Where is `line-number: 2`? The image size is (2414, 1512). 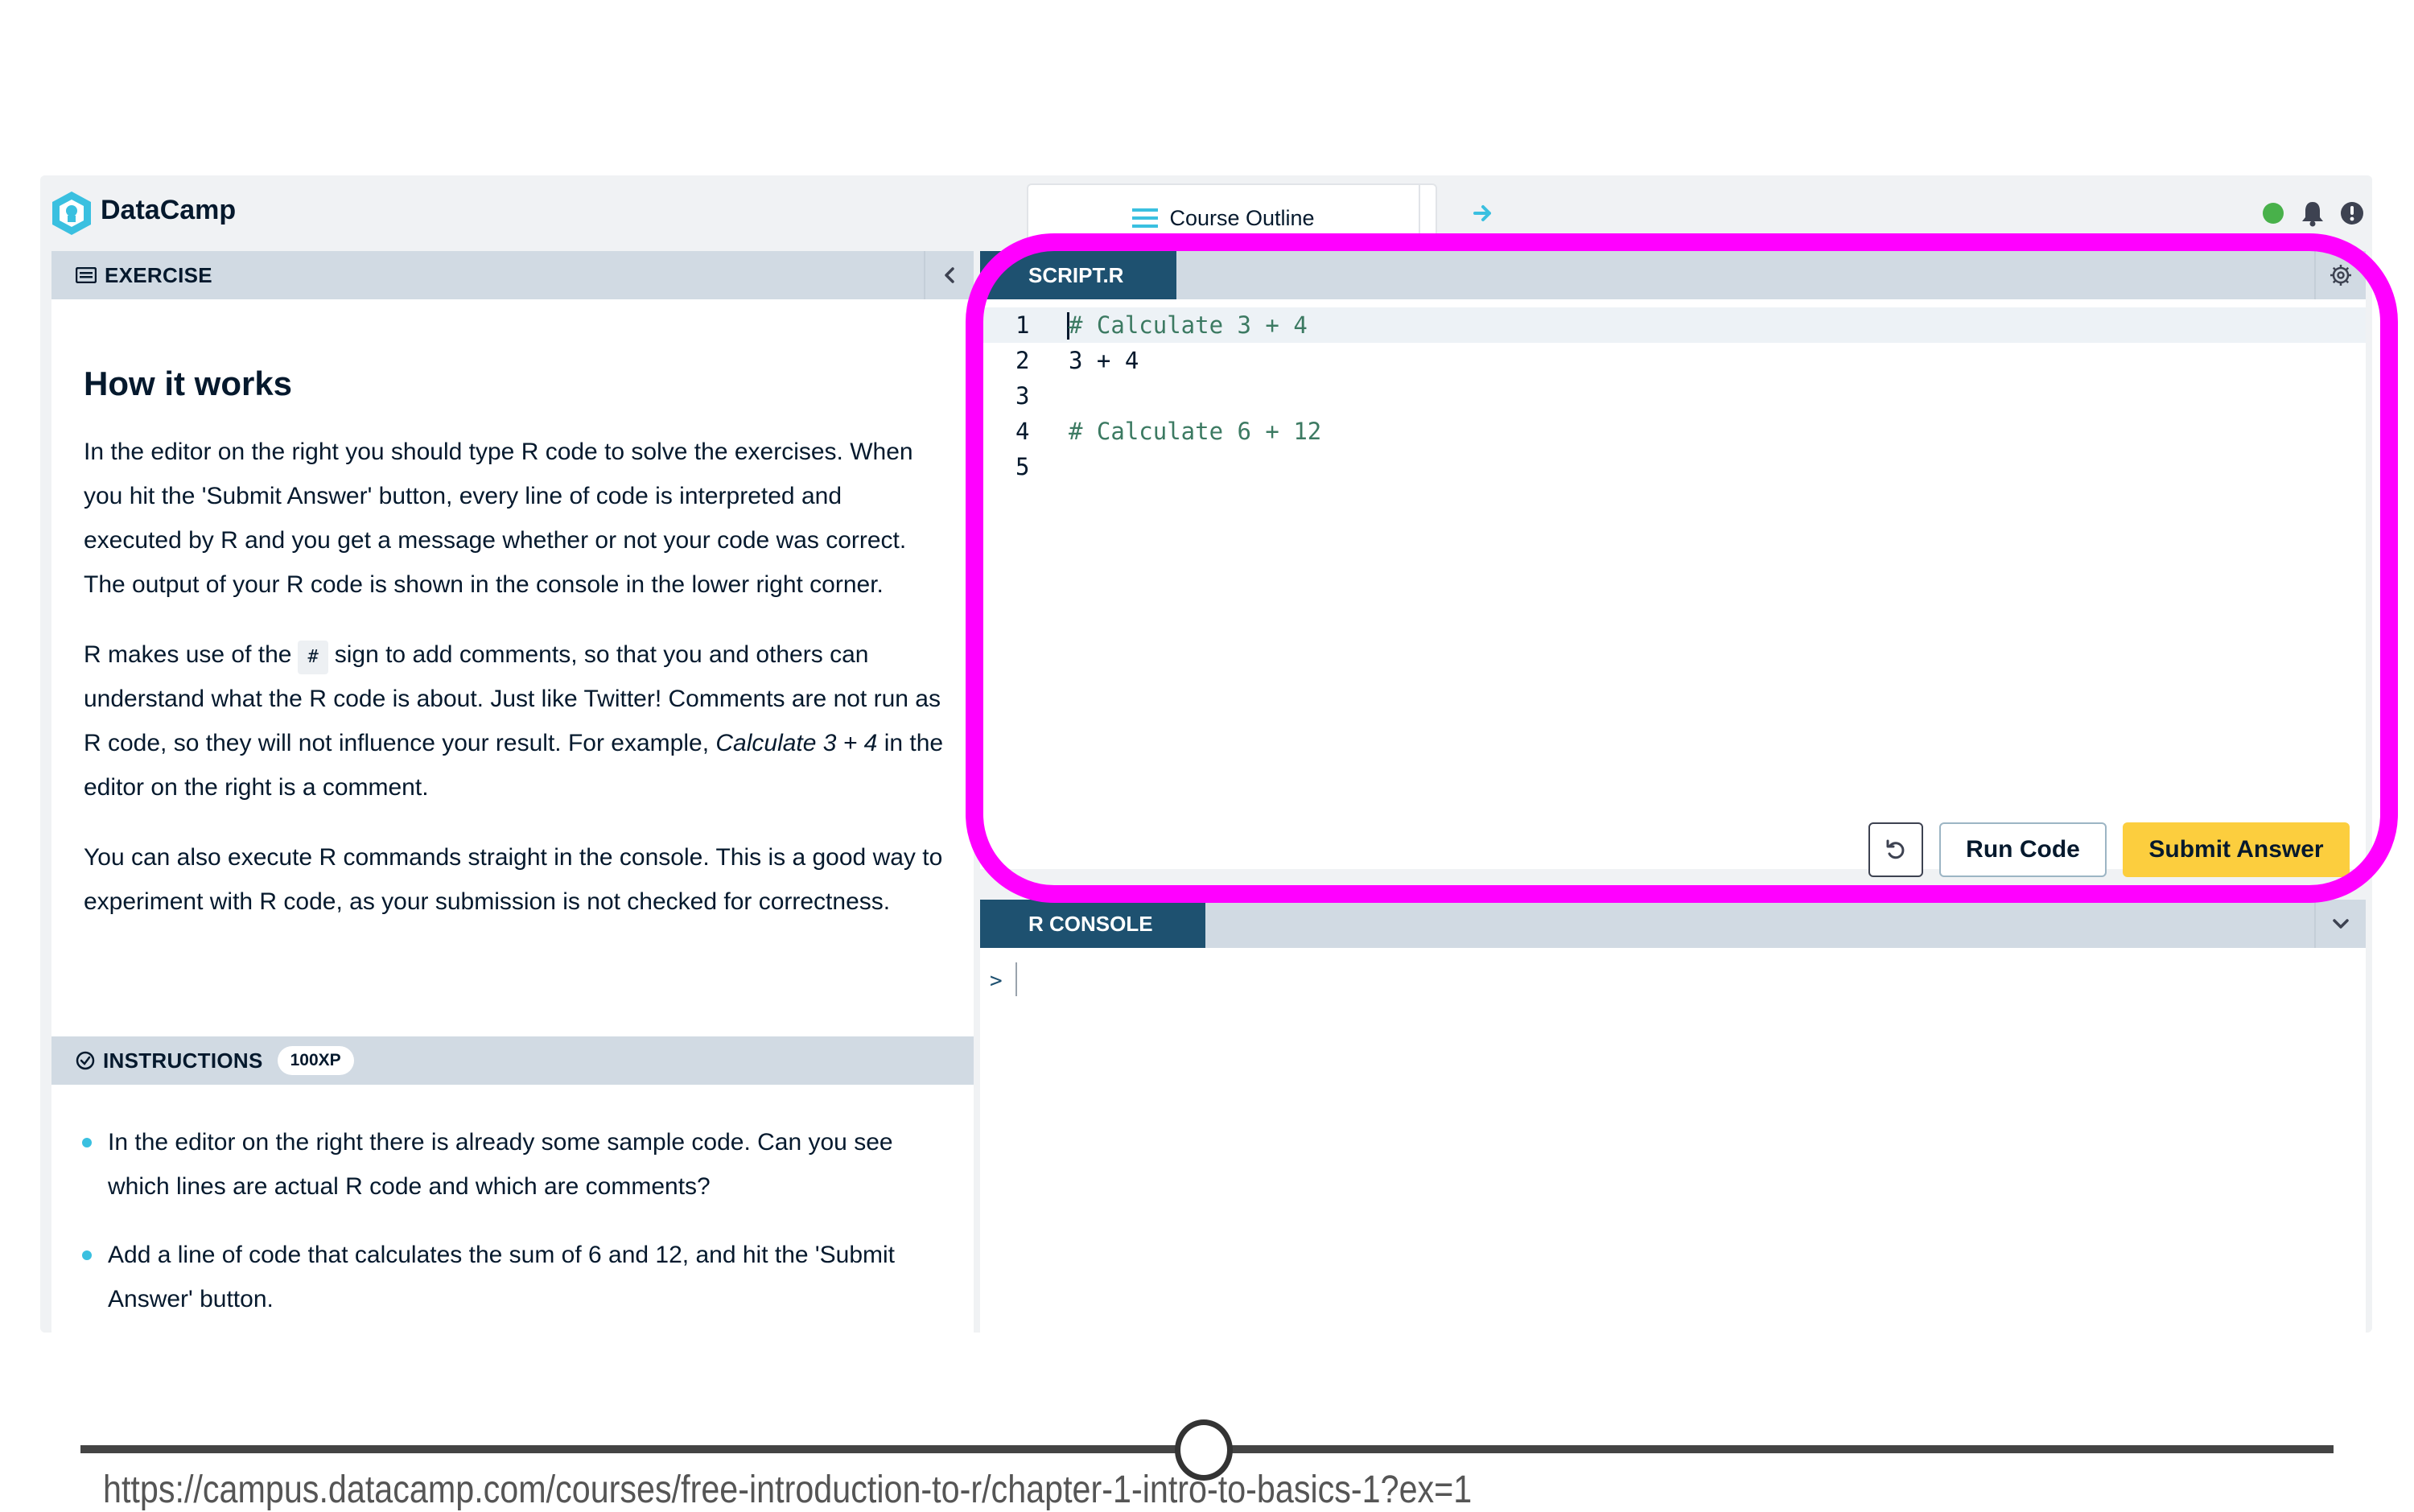 line-number: 2 is located at coordinates (1022, 360).